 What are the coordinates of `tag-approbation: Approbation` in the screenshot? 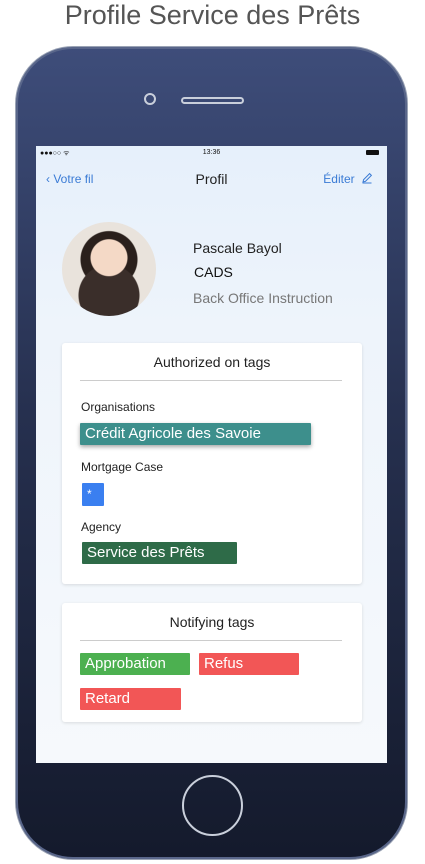 It's located at (135, 664).